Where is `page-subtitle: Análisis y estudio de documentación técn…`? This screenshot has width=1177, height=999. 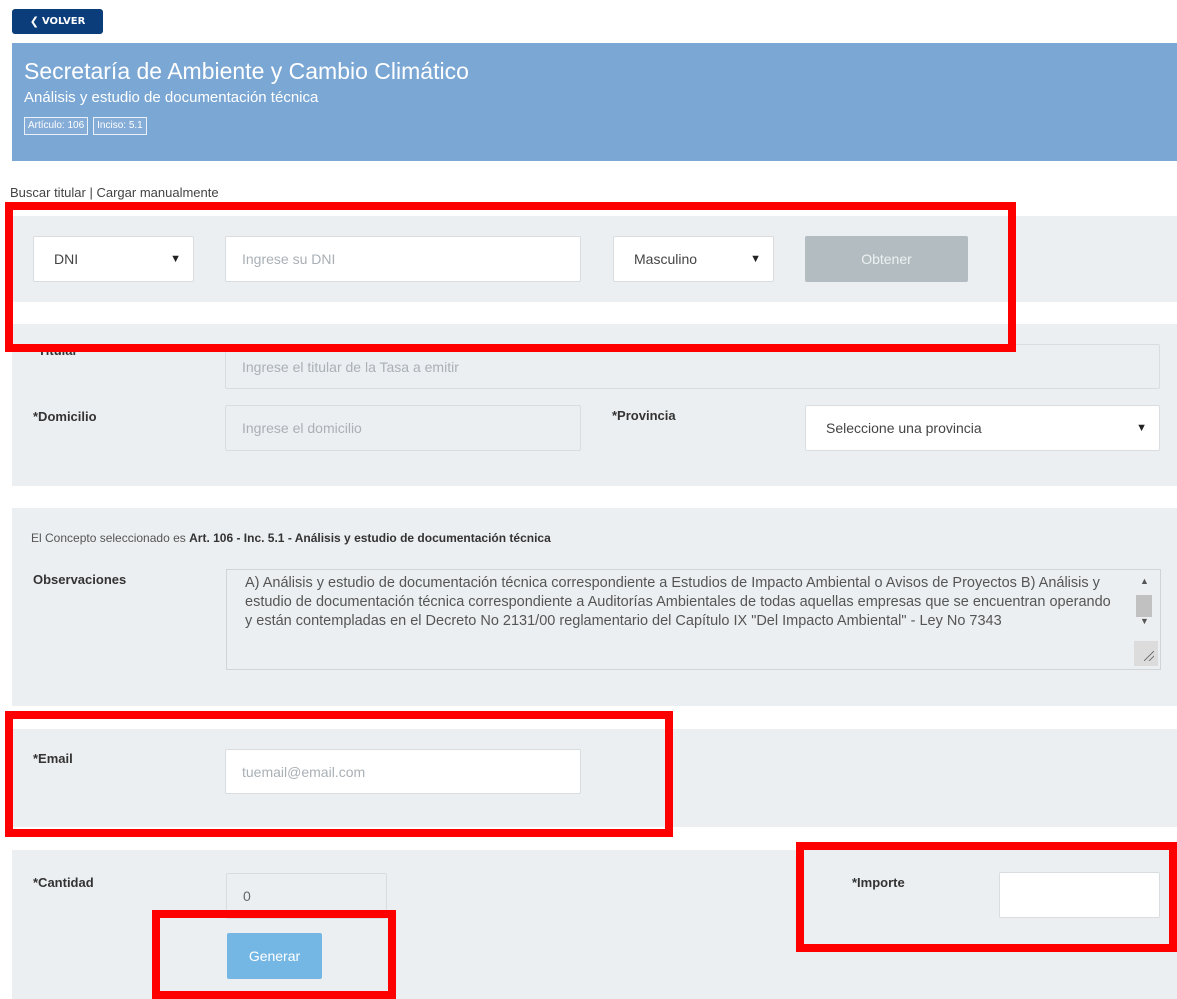
page-subtitle: Análisis y estudio de documentación técn… is located at coordinates (171, 97).